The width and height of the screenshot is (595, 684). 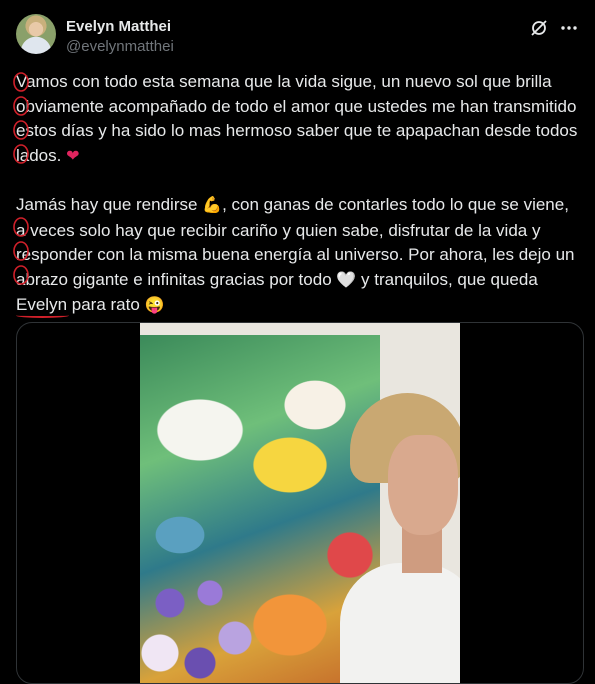 What do you see at coordinates (346, 280) in the screenshot?
I see `white-heart-emoji: 🤍` at bounding box center [346, 280].